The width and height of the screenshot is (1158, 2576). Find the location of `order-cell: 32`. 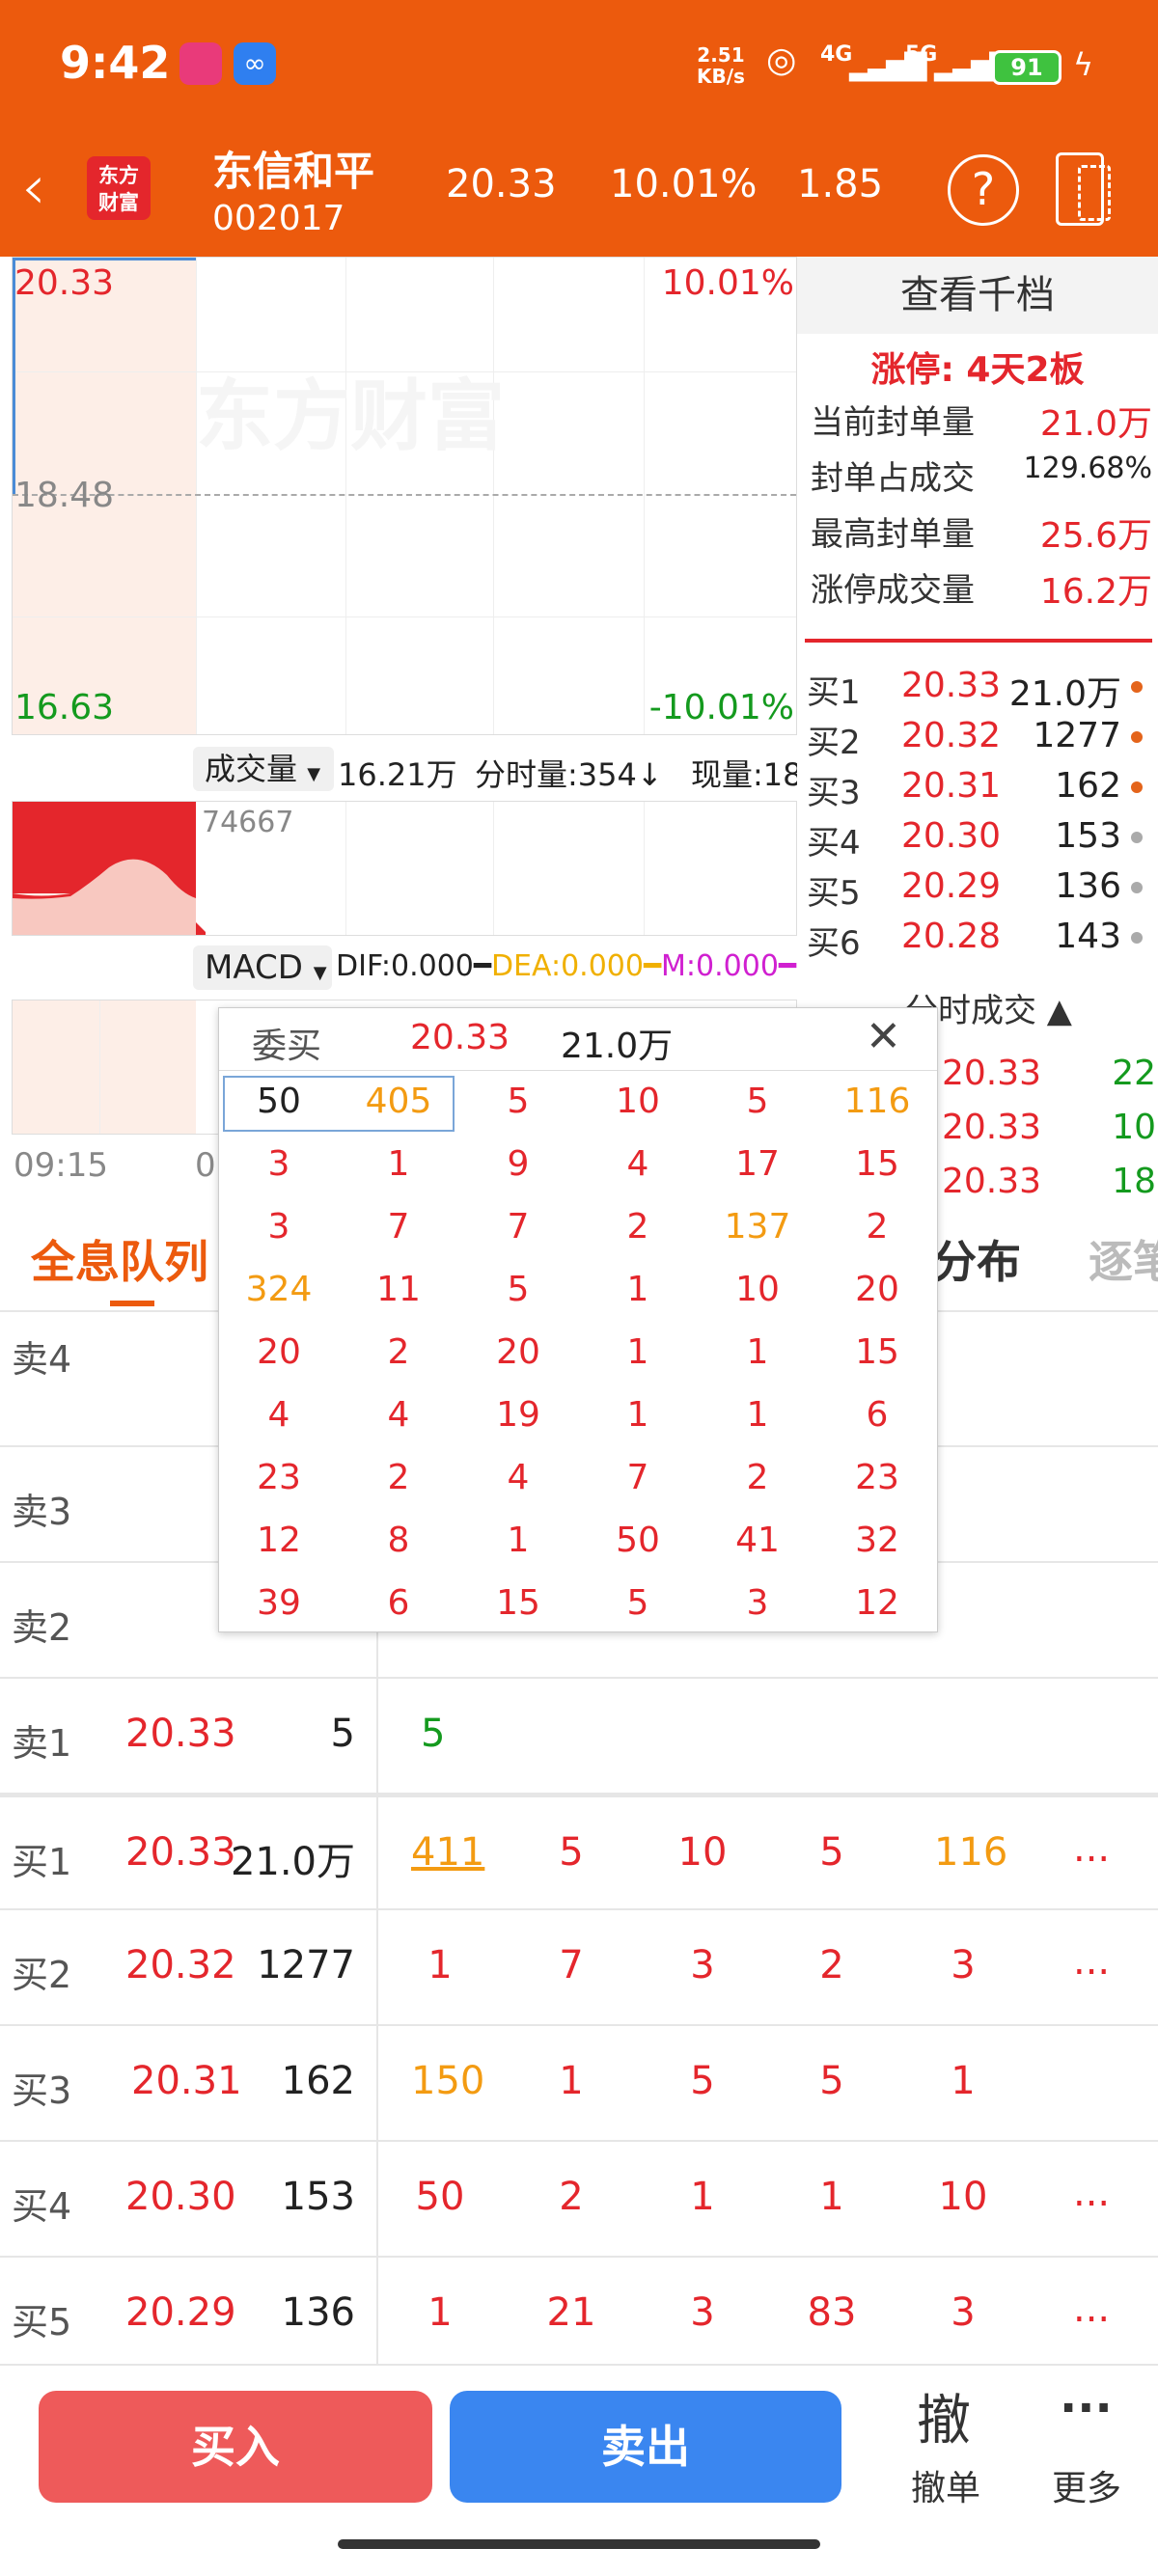

order-cell: 32 is located at coordinates (877, 1540).